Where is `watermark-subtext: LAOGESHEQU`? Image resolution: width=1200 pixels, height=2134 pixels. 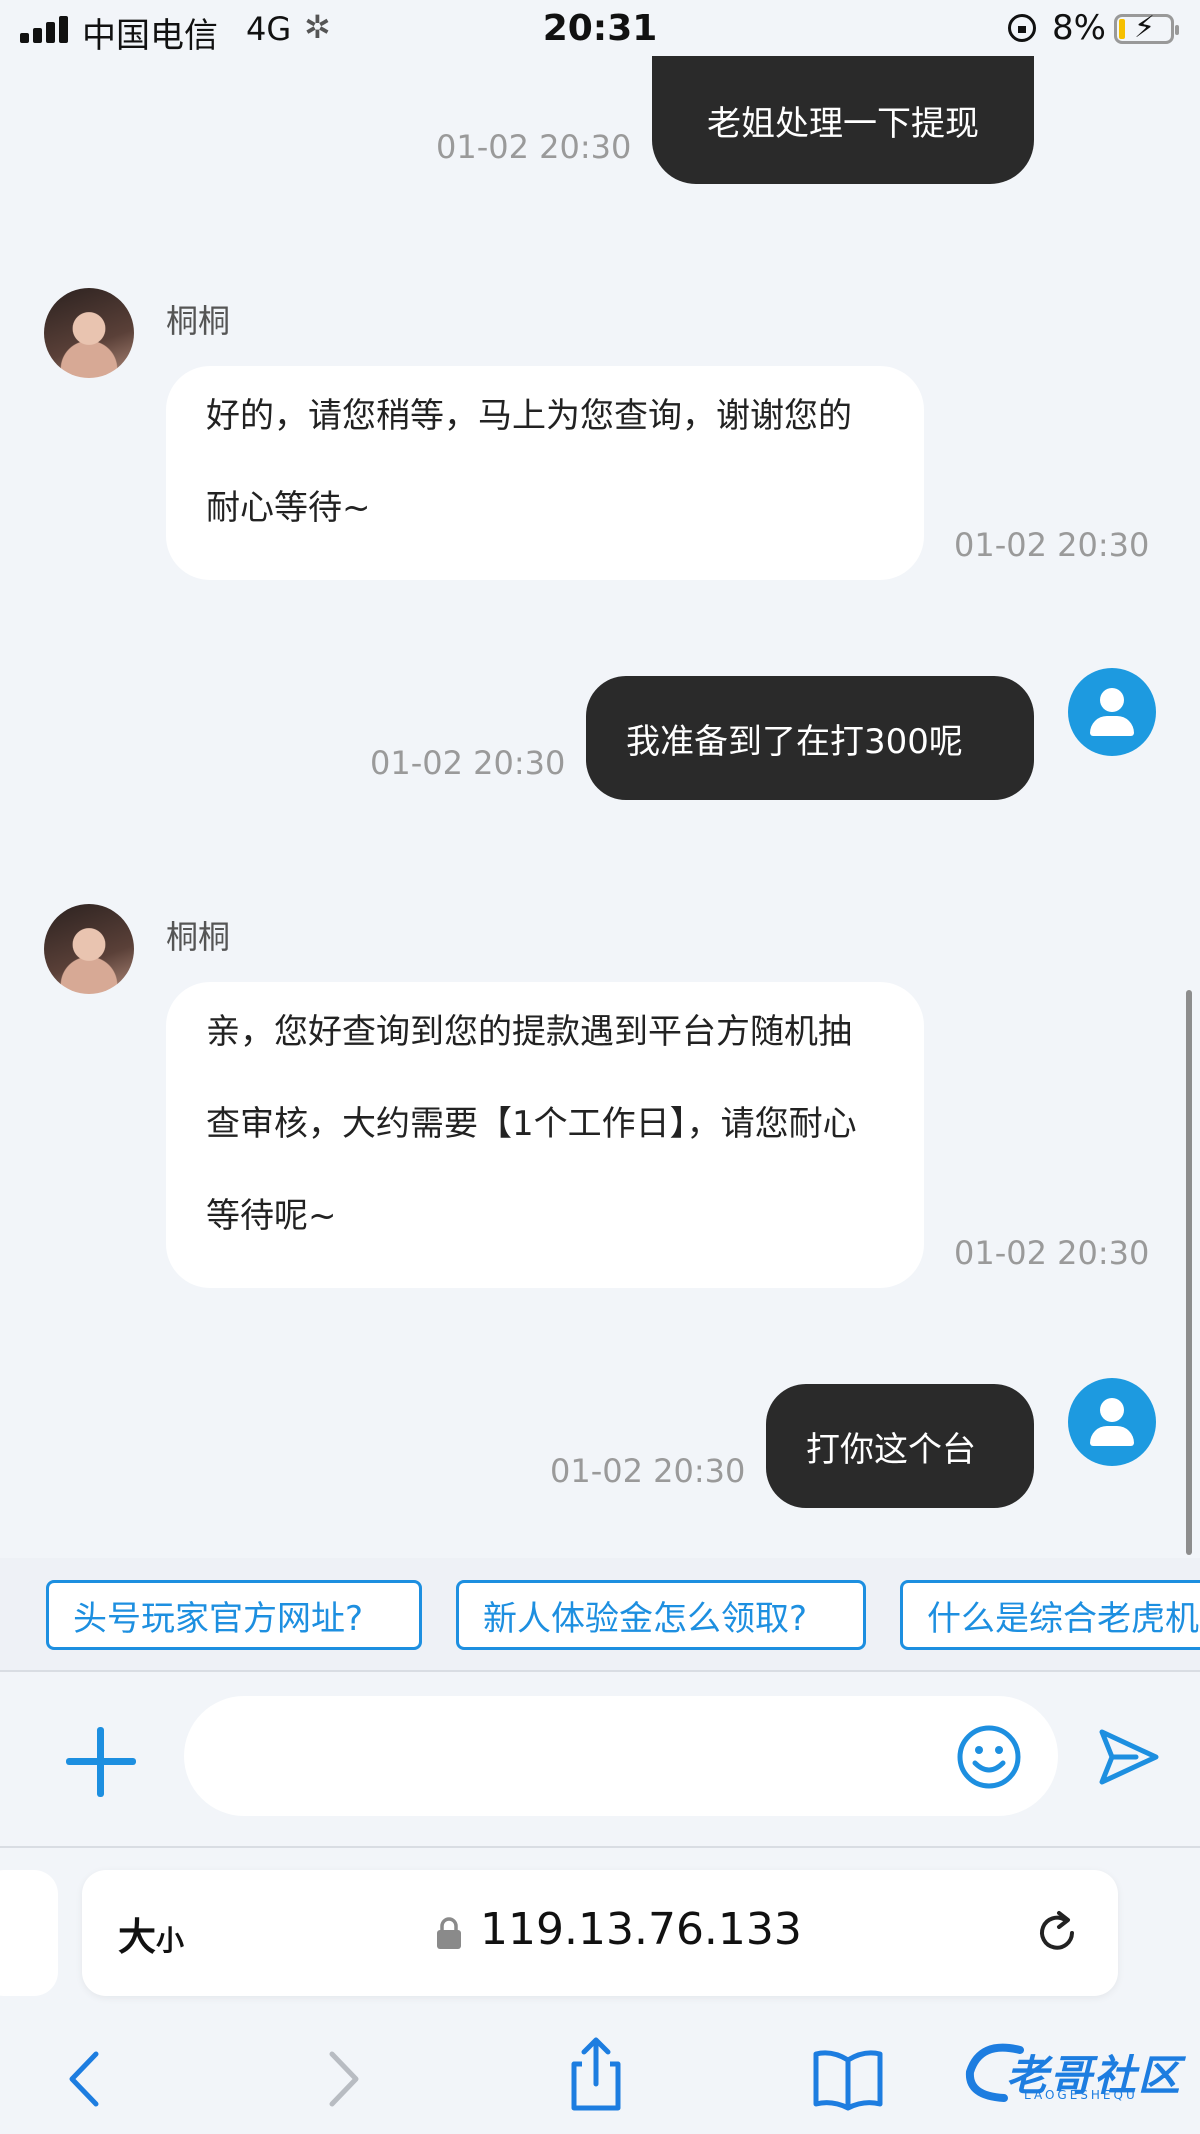 watermark-subtext: LAOGESHEQU is located at coordinates (1081, 2095).